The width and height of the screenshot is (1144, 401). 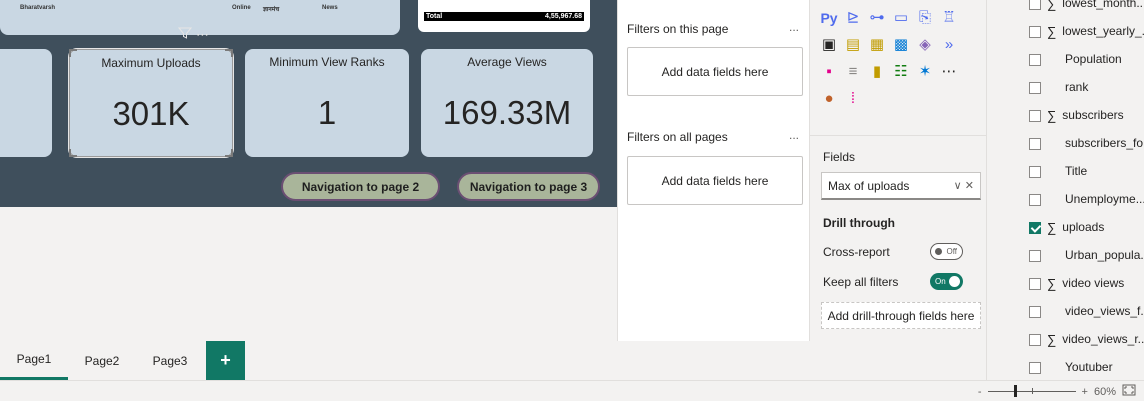 I want to click on filters-on-all-pages-heading: Filters on all pages, so click(x=677, y=137).